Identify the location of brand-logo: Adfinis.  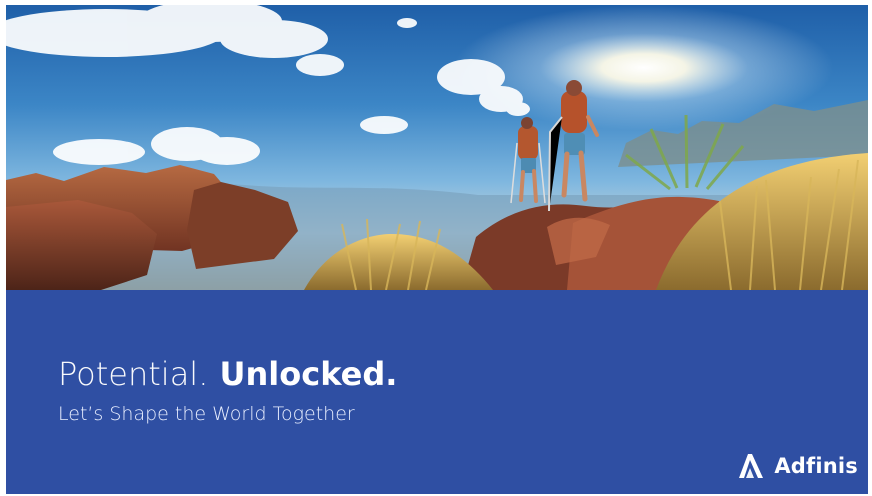
(797, 466).